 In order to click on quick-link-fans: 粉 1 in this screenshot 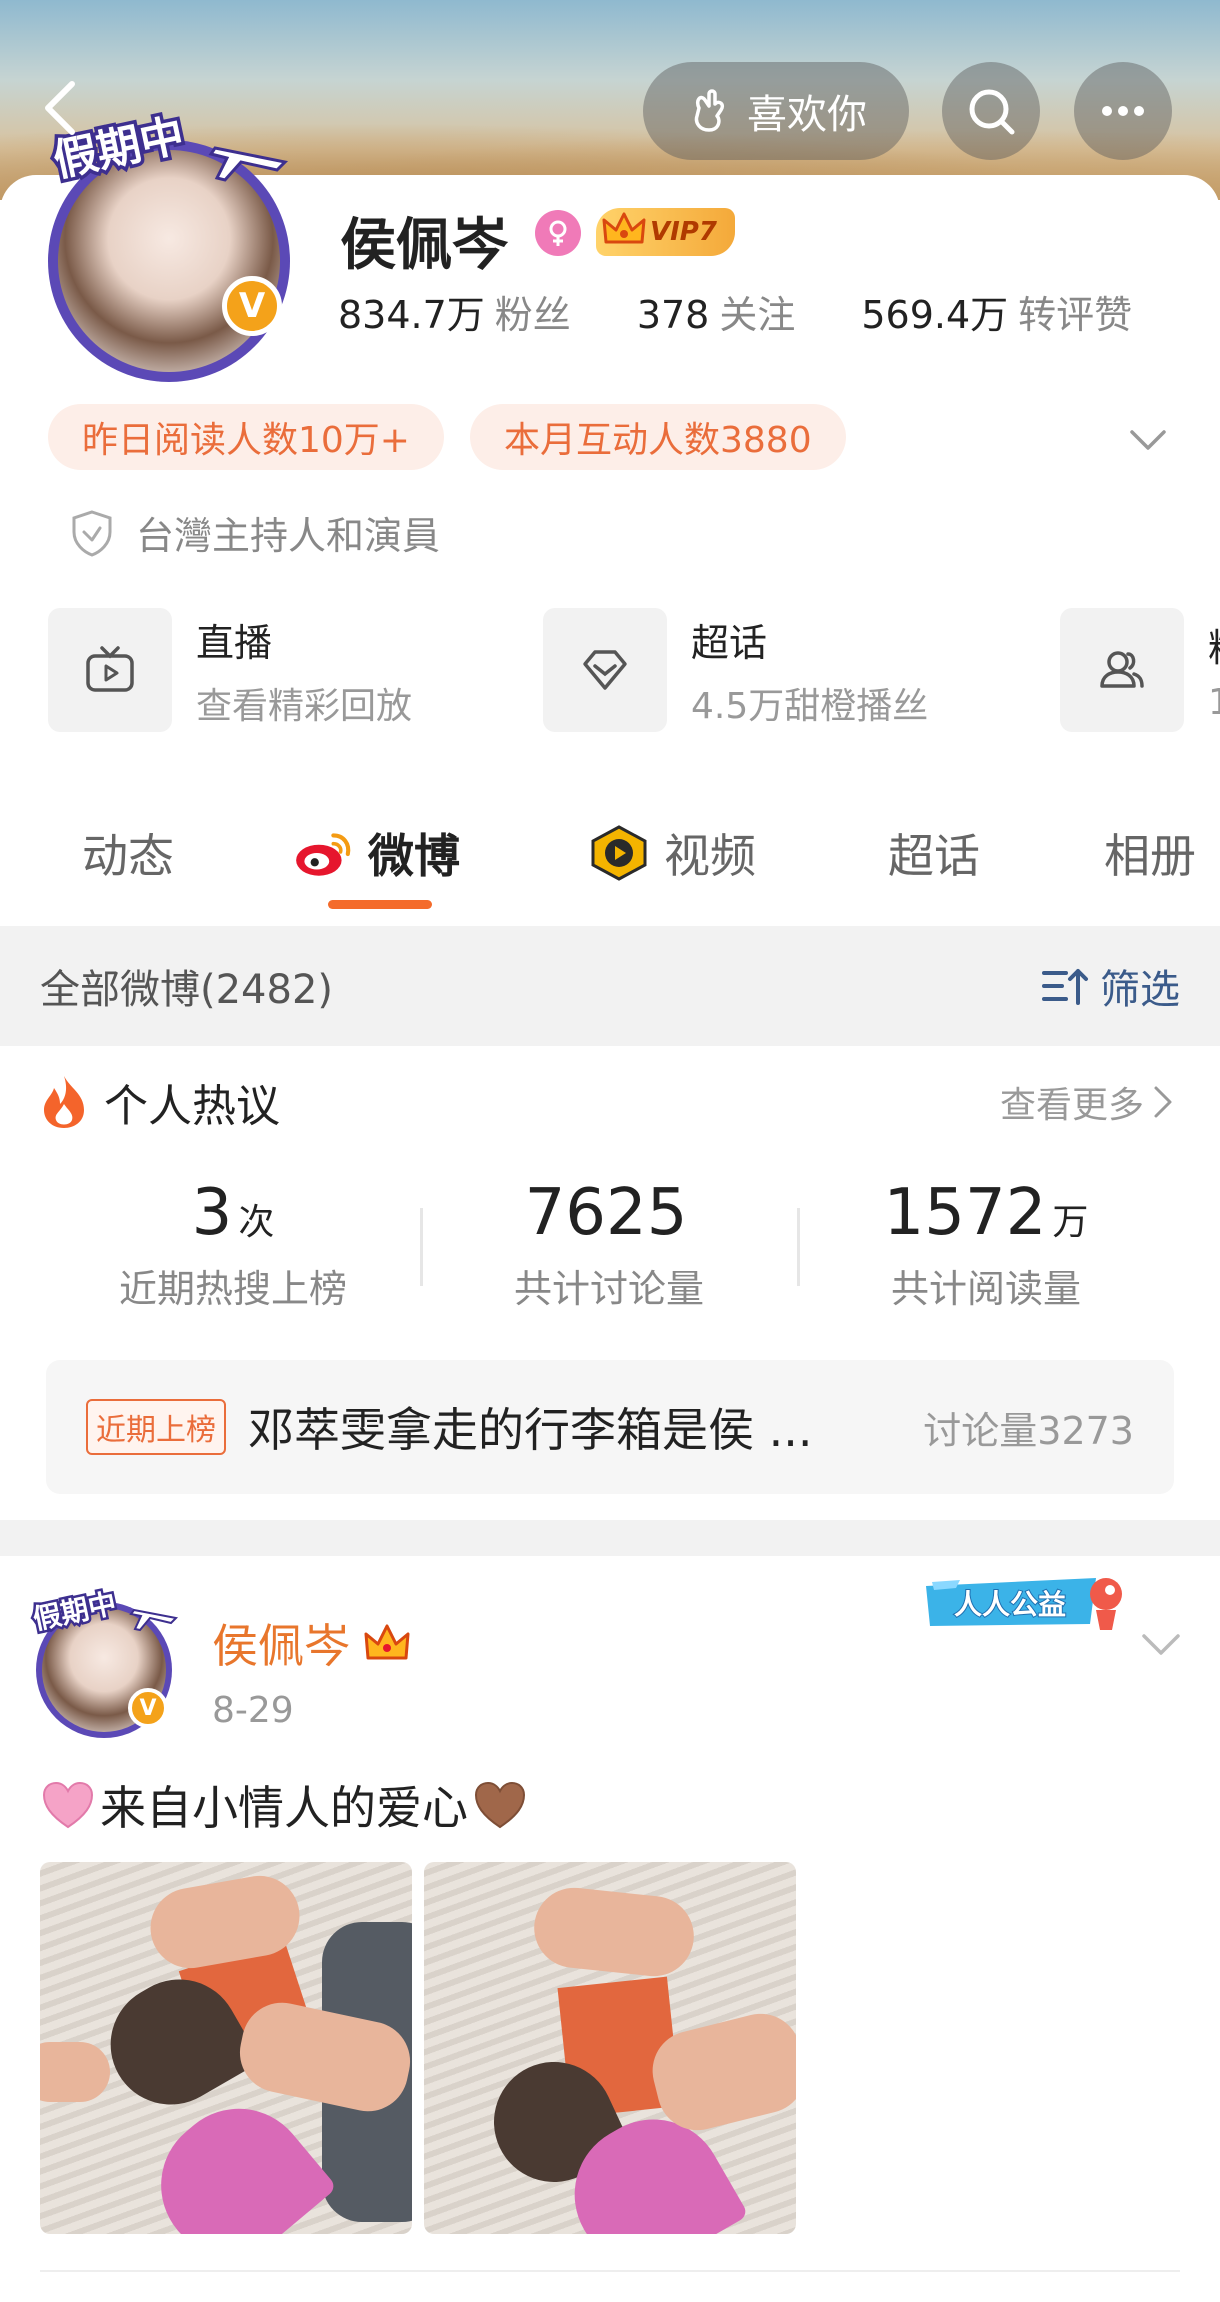, I will do `click(1140, 670)`.